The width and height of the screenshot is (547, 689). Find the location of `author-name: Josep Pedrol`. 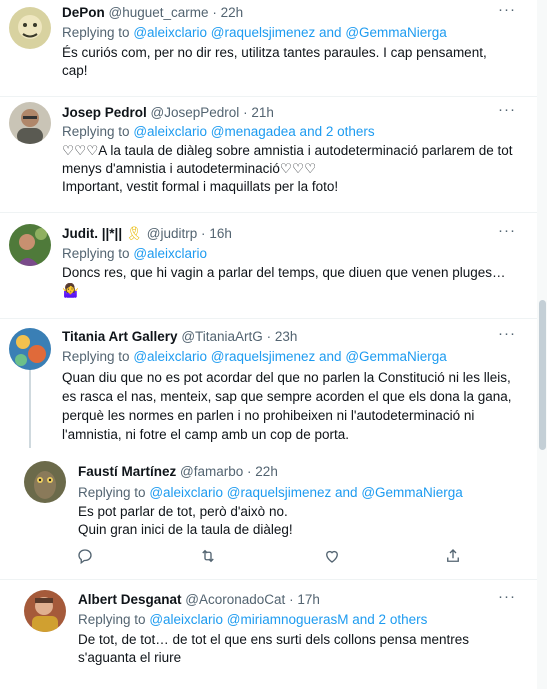

author-name: Josep Pedrol is located at coordinates (104, 112).